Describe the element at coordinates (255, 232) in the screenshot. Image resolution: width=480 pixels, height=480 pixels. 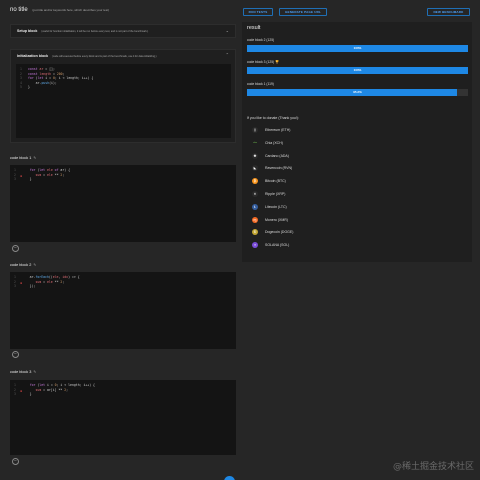
I see `dogecoin-icon: Ð` at that location.